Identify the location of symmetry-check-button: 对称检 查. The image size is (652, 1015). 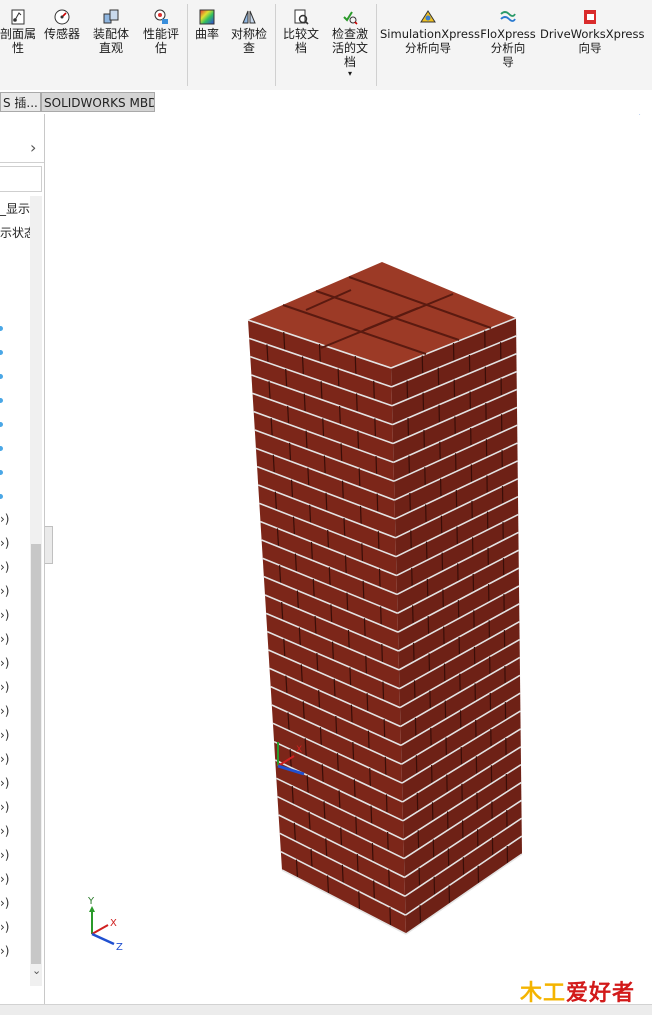
(249, 31).